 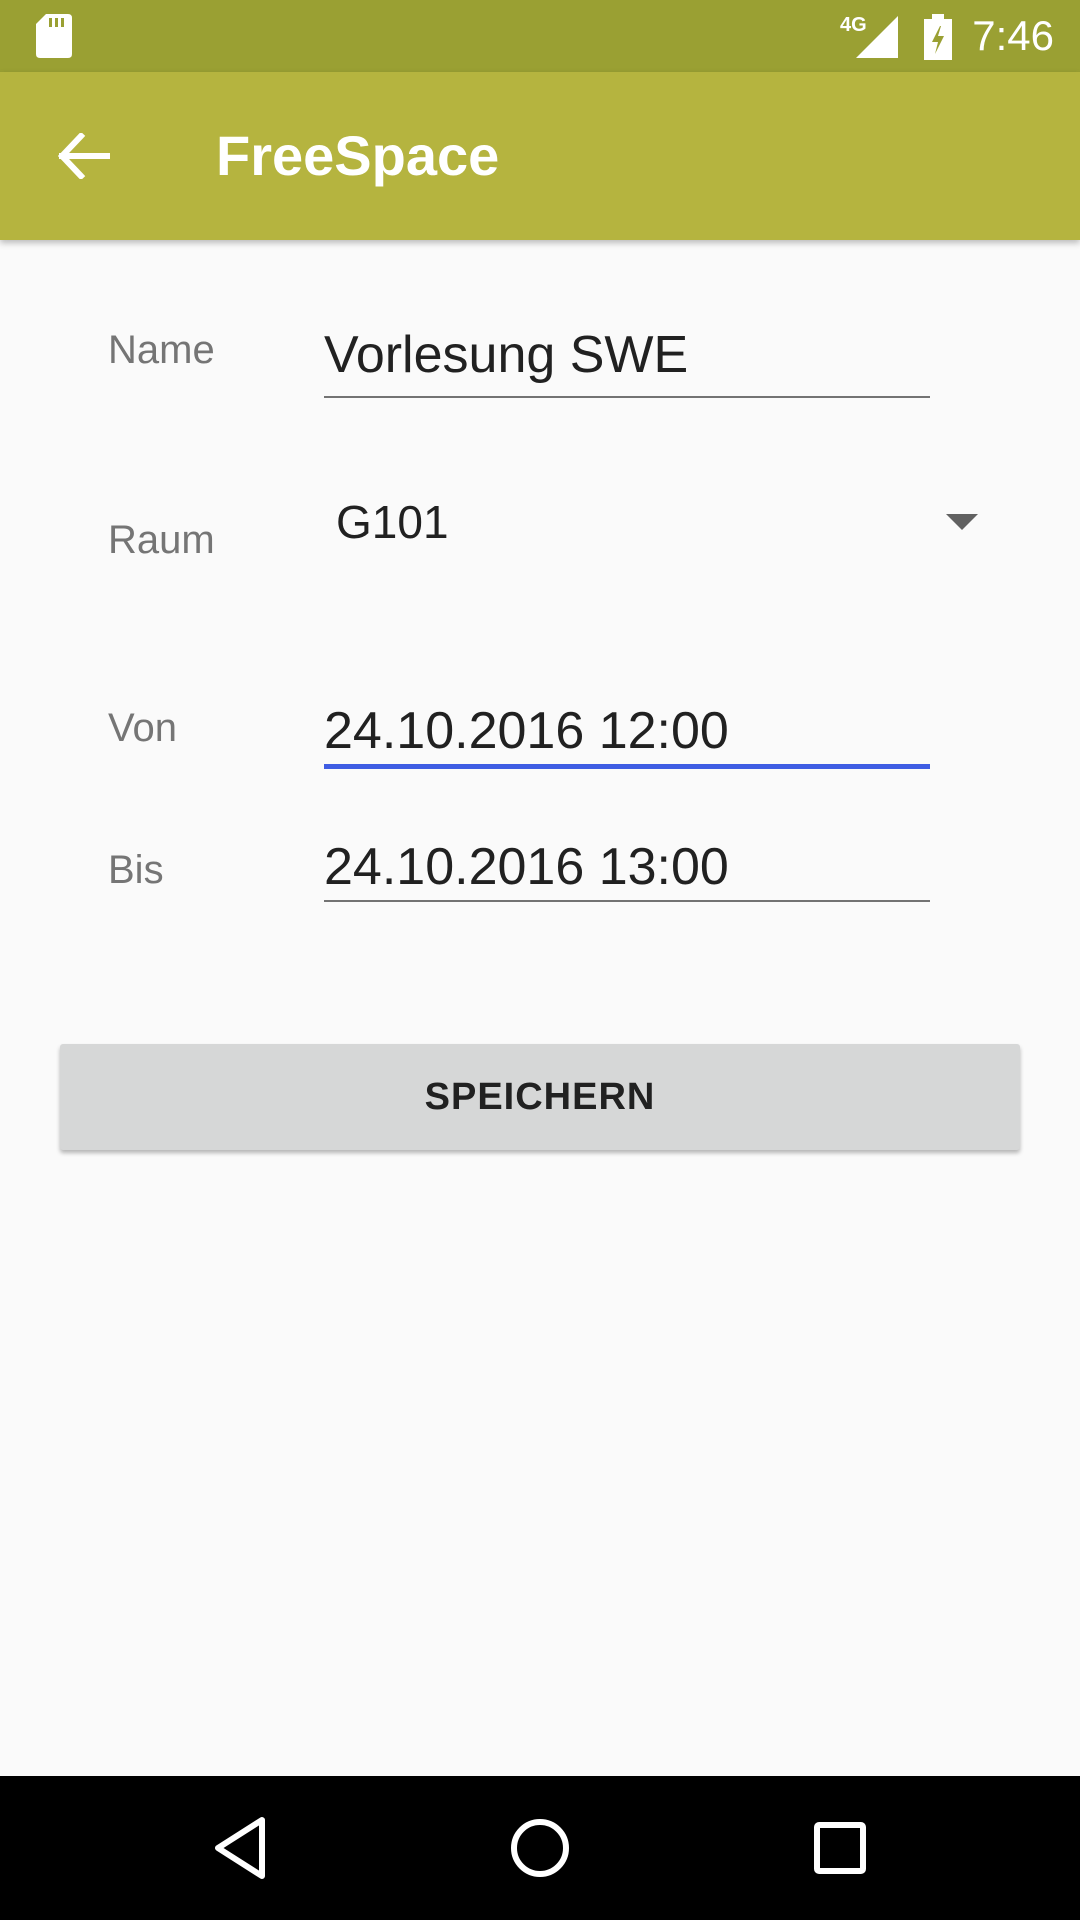 What do you see at coordinates (1013, 35) in the screenshot?
I see `status-time: 7:46` at bounding box center [1013, 35].